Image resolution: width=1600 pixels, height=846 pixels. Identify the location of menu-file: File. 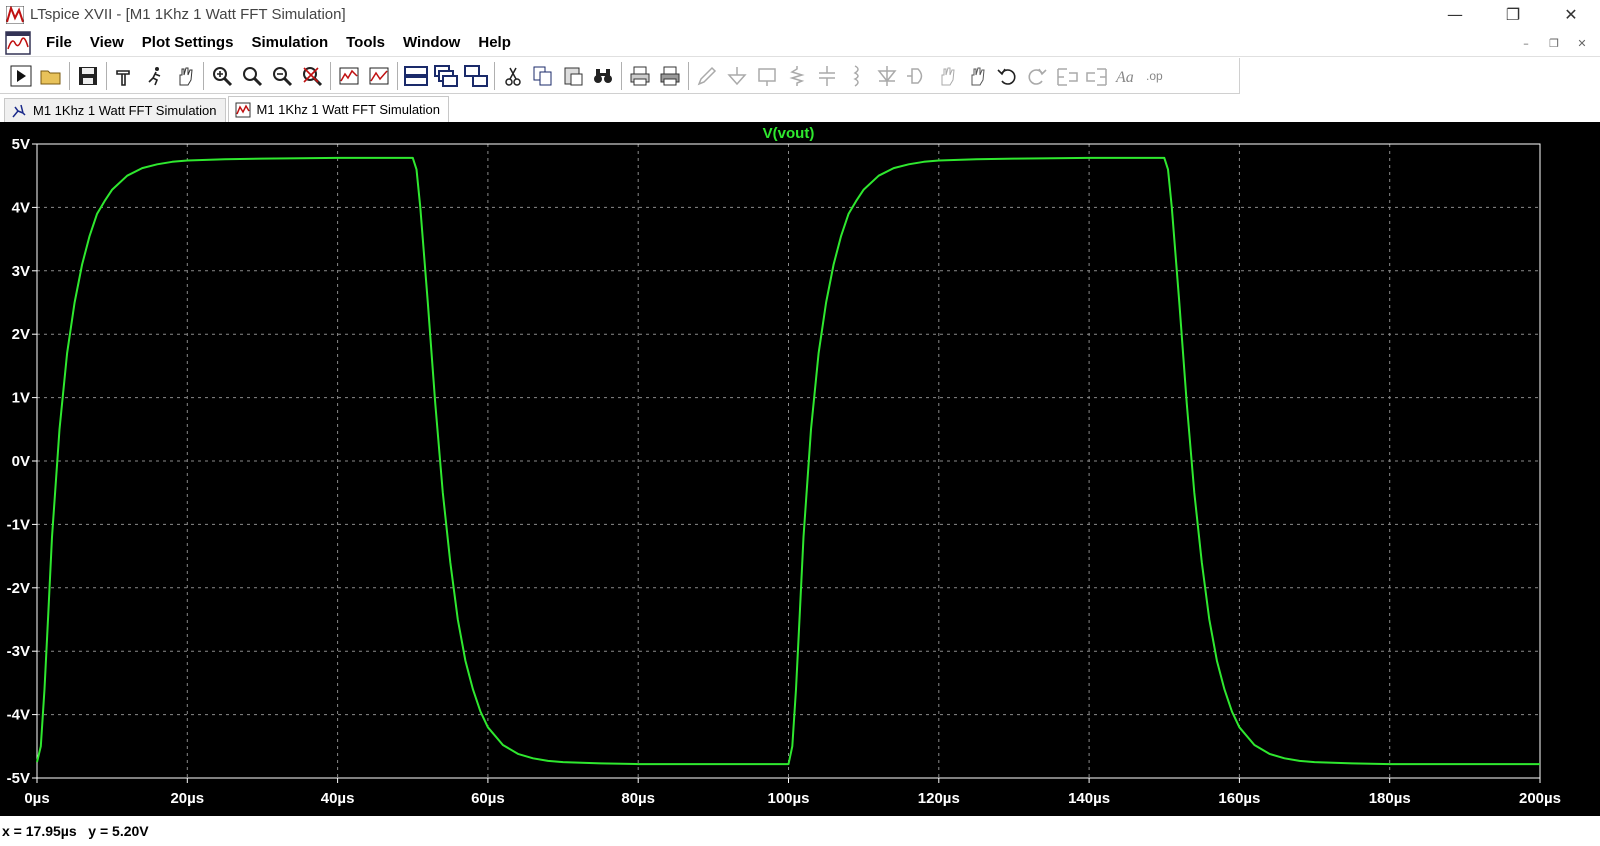
(59, 42).